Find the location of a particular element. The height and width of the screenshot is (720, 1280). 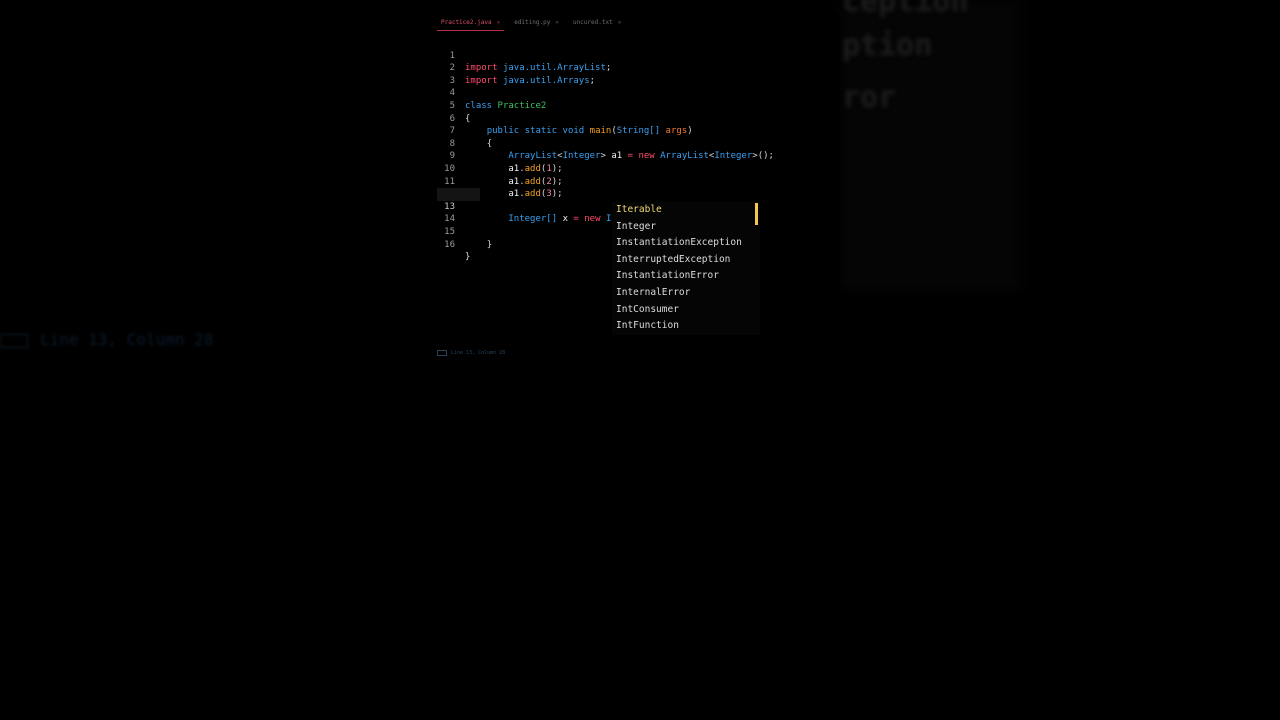

cursor-position: Line 13, Column 28 is located at coordinates (478, 353).